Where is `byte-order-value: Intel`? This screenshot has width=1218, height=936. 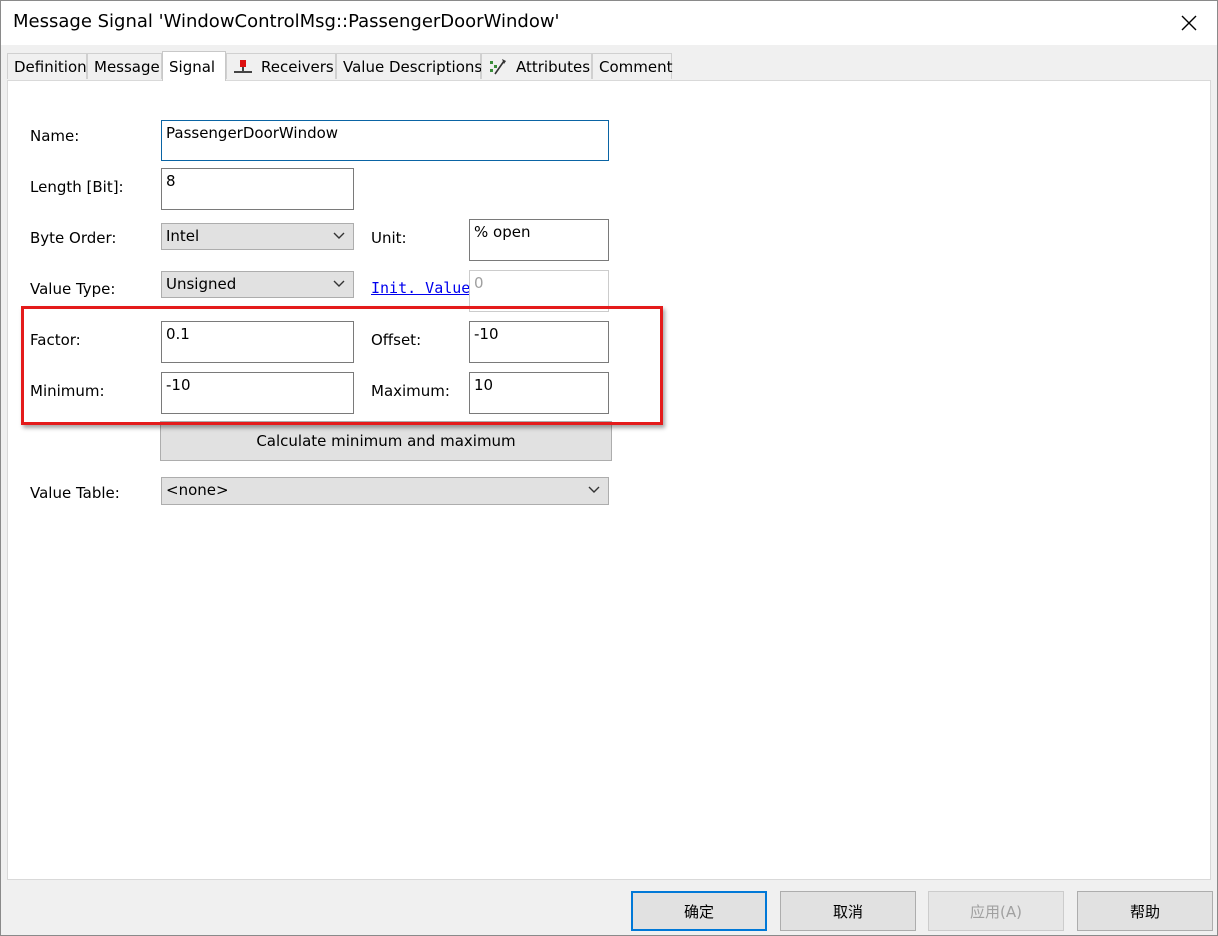
byte-order-value: Intel is located at coordinates (183, 236).